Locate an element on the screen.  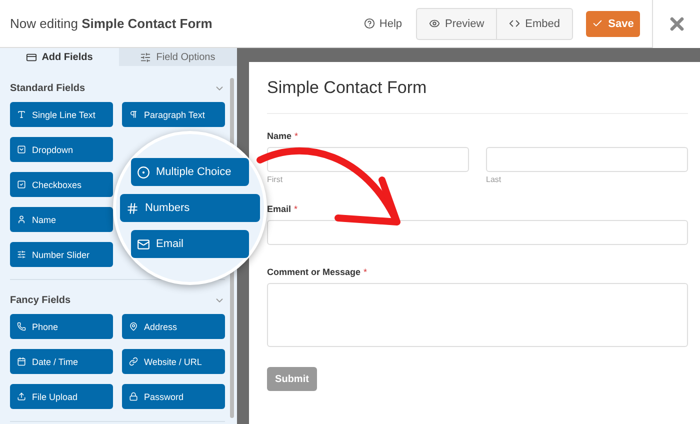
help-icon is located at coordinates (370, 23).